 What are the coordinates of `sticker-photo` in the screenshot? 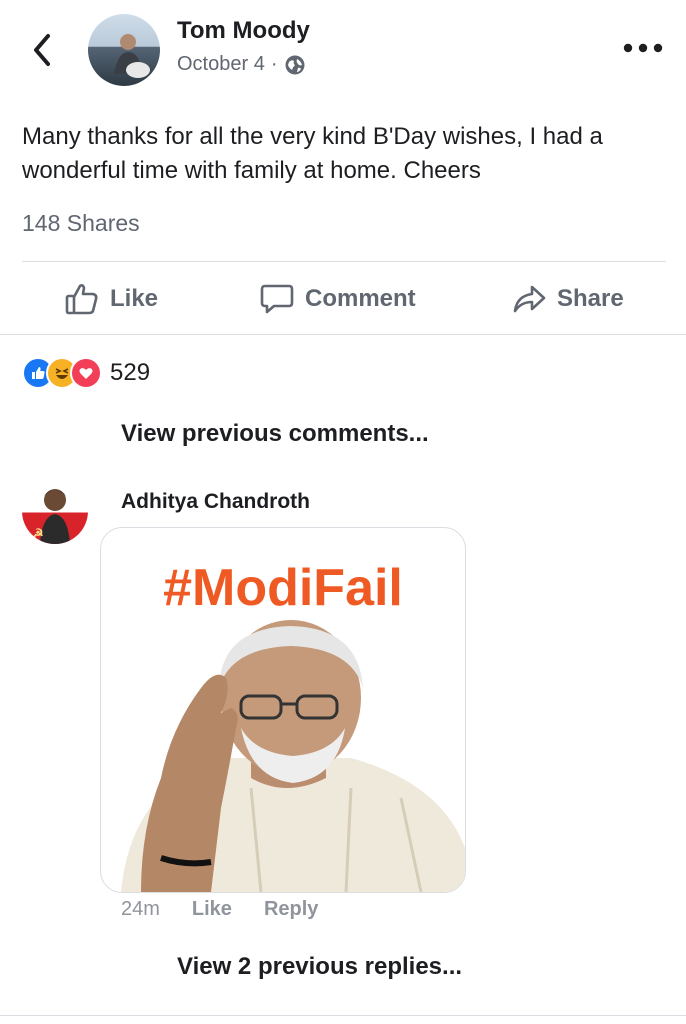 It's located at (293, 756).